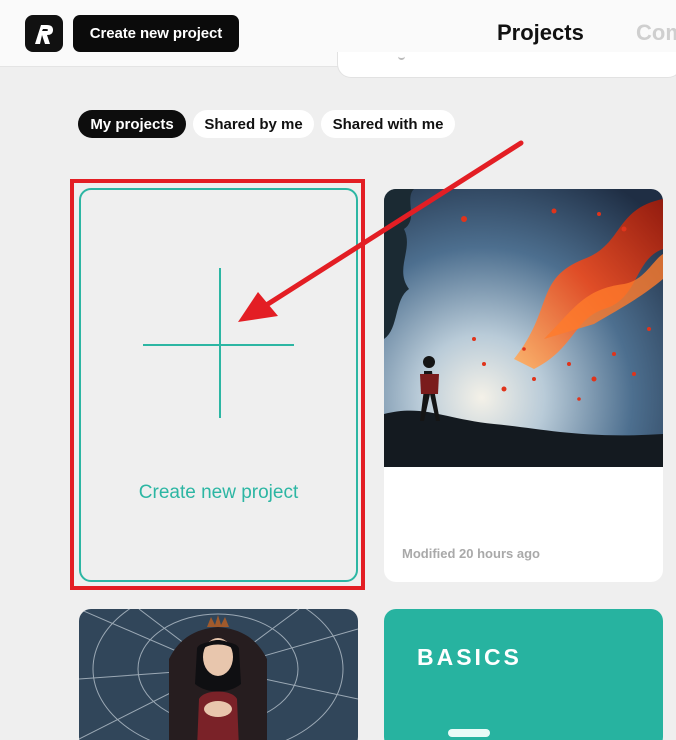 Image resolution: width=676 pixels, height=740 pixels. I want to click on filter-shared-with-me: Shared with me, so click(388, 124).